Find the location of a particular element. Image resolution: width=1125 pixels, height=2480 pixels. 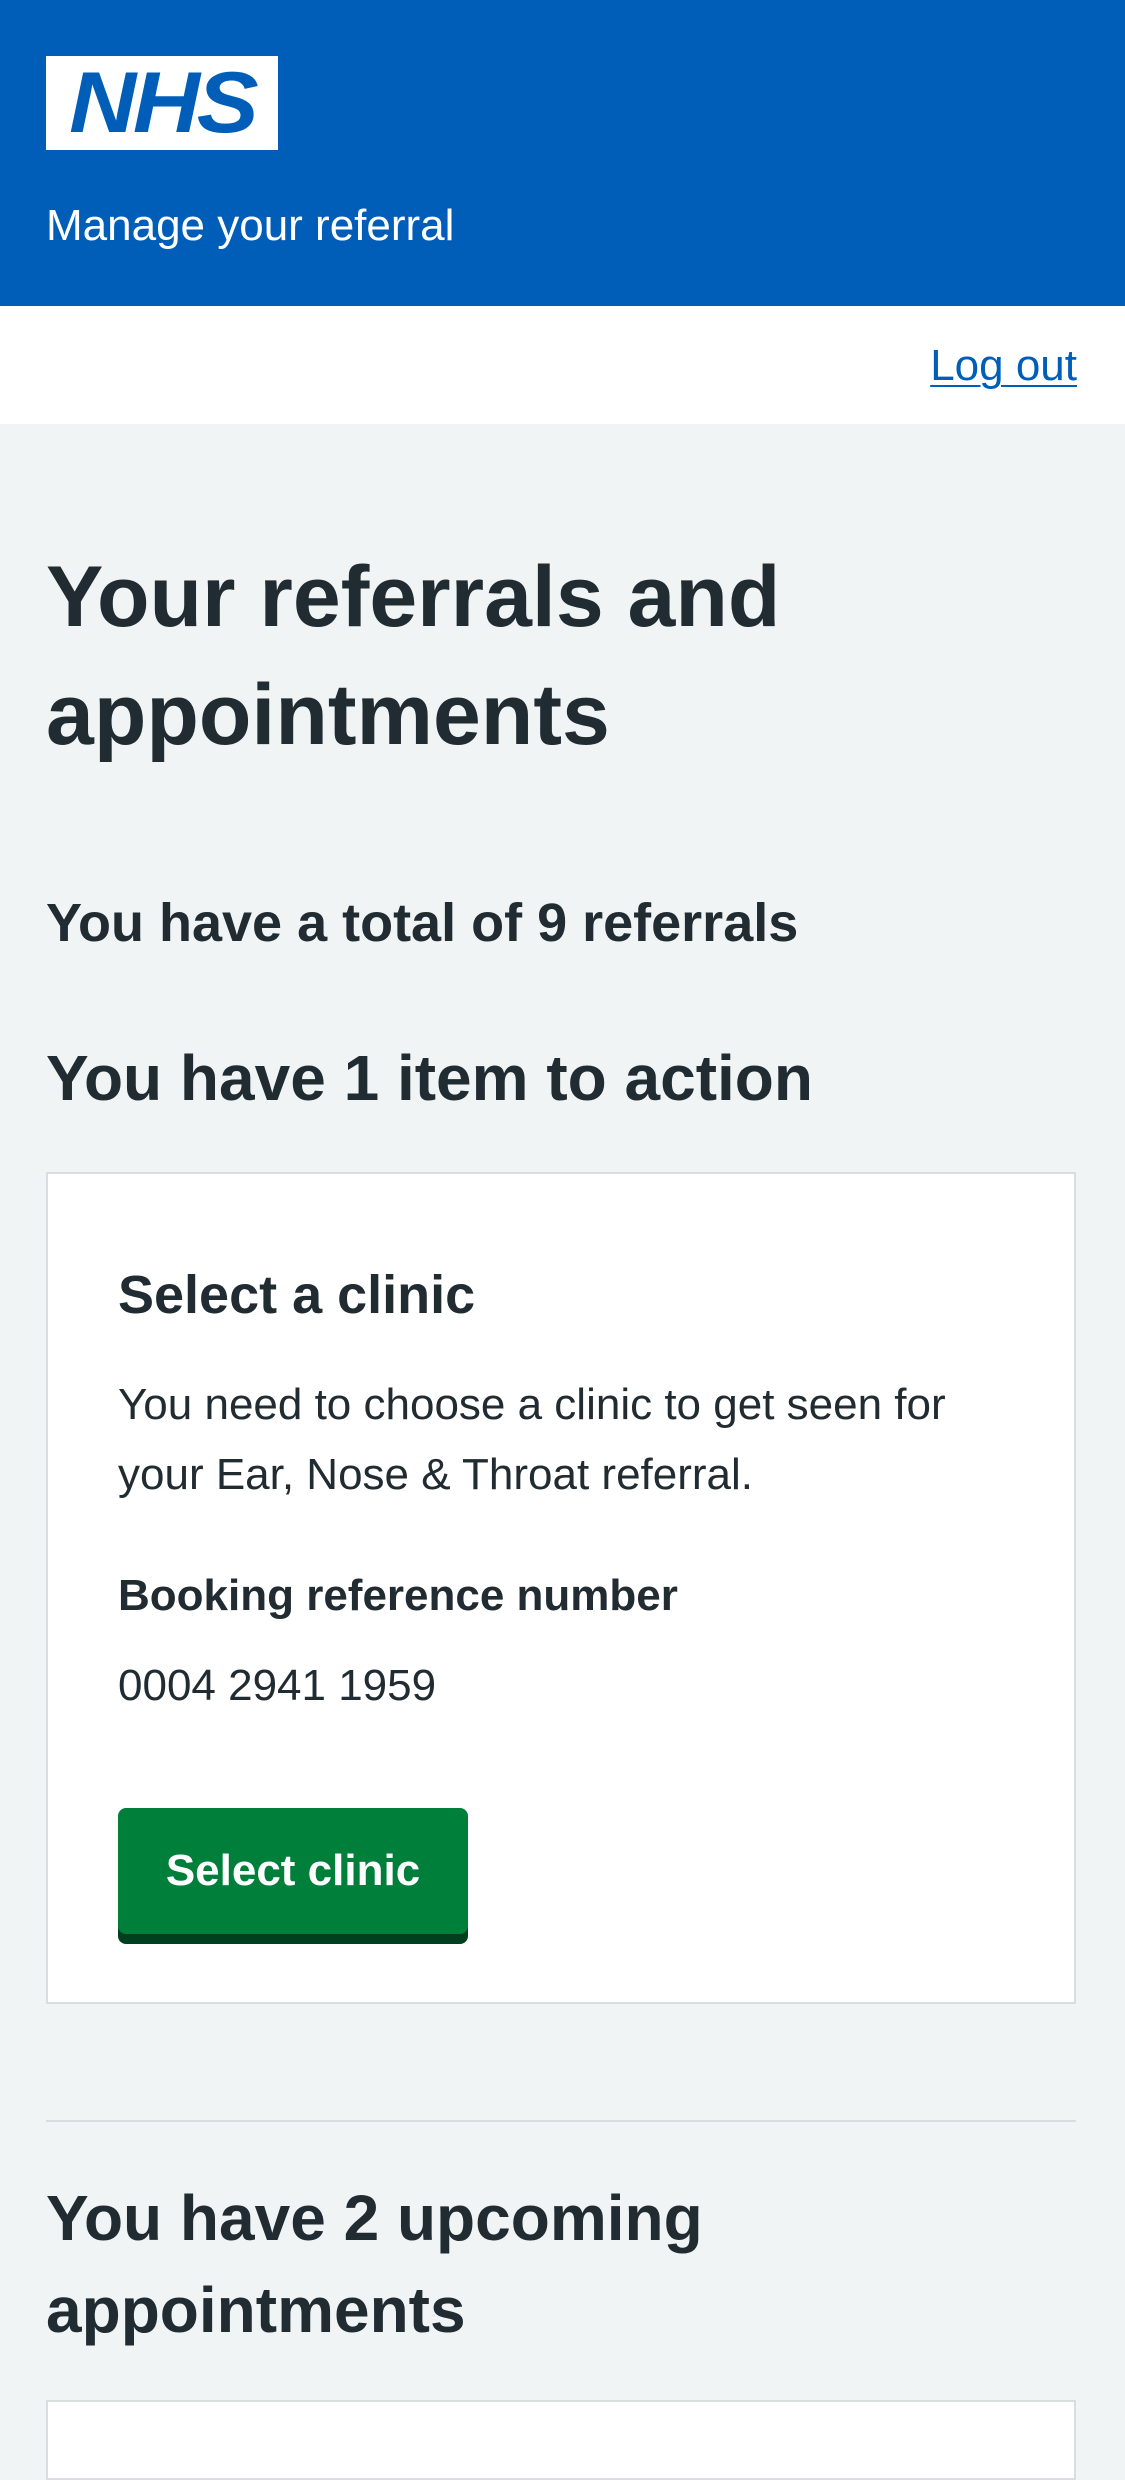

upcoming-appointments-heading: You have 2 upcoming appointments is located at coordinates (374, 2264).